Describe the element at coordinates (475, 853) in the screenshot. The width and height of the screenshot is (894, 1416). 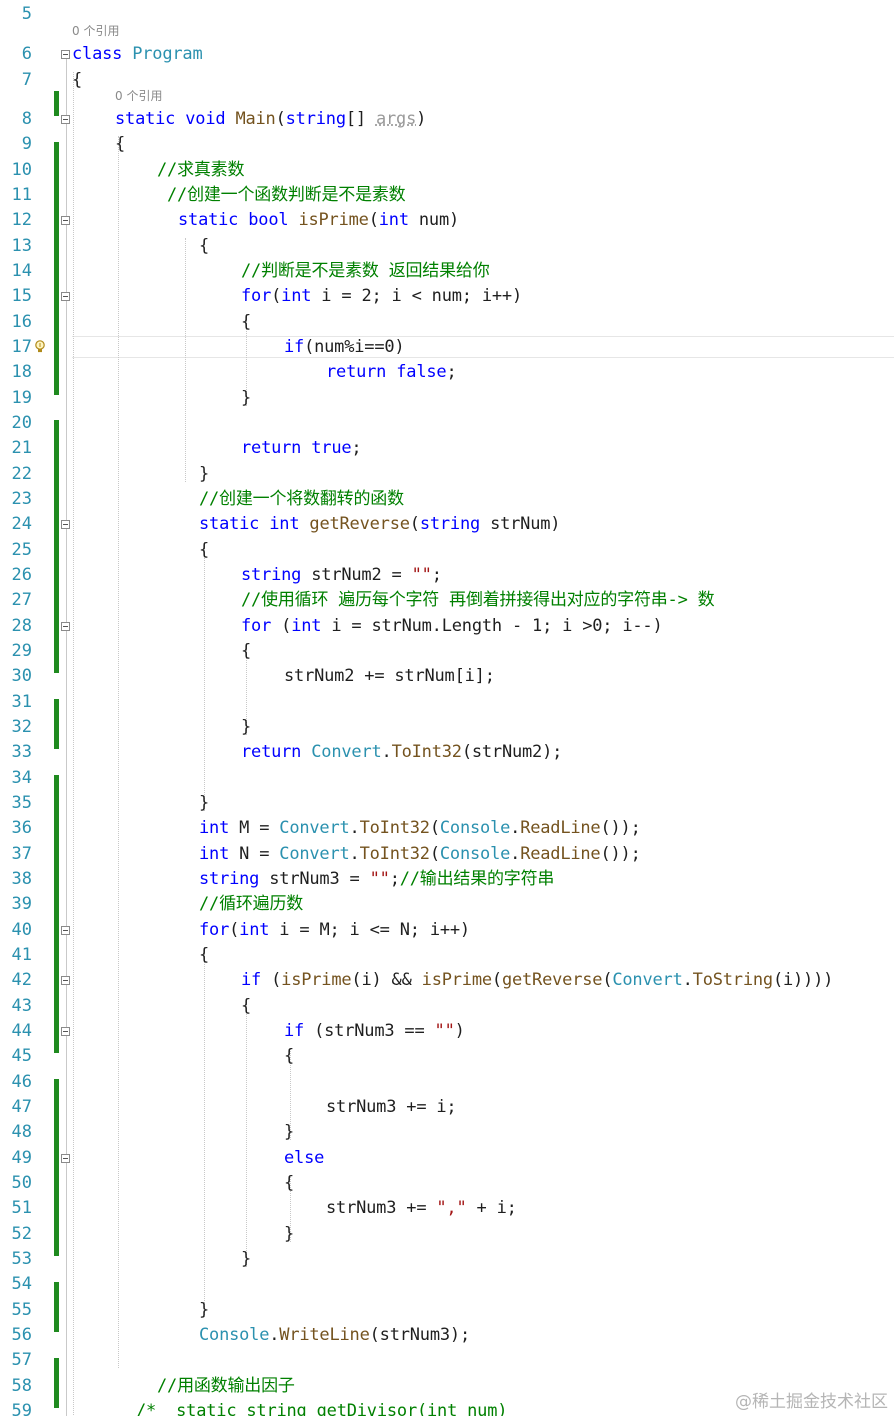
I see `code-token: Console` at that location.